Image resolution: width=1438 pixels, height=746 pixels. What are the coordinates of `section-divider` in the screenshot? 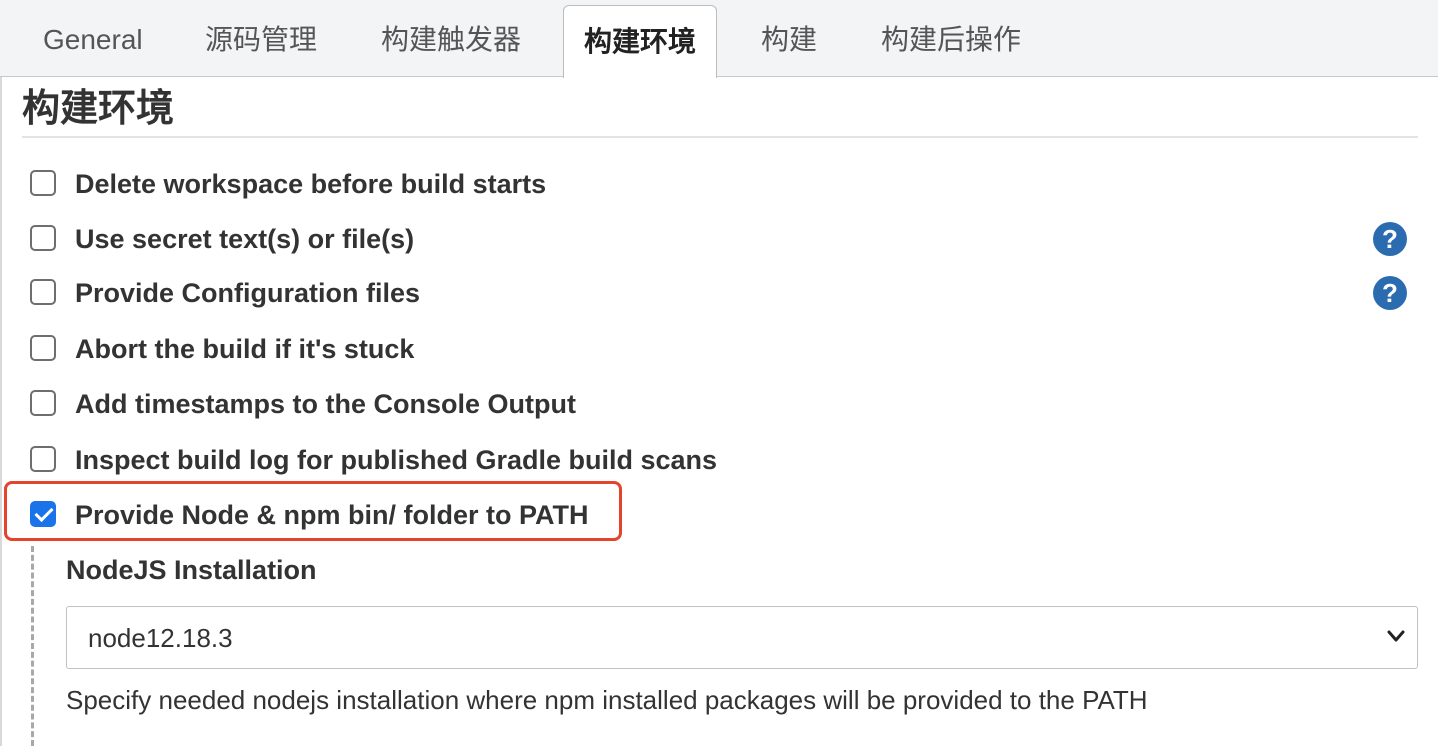 It's located at (720, 137).